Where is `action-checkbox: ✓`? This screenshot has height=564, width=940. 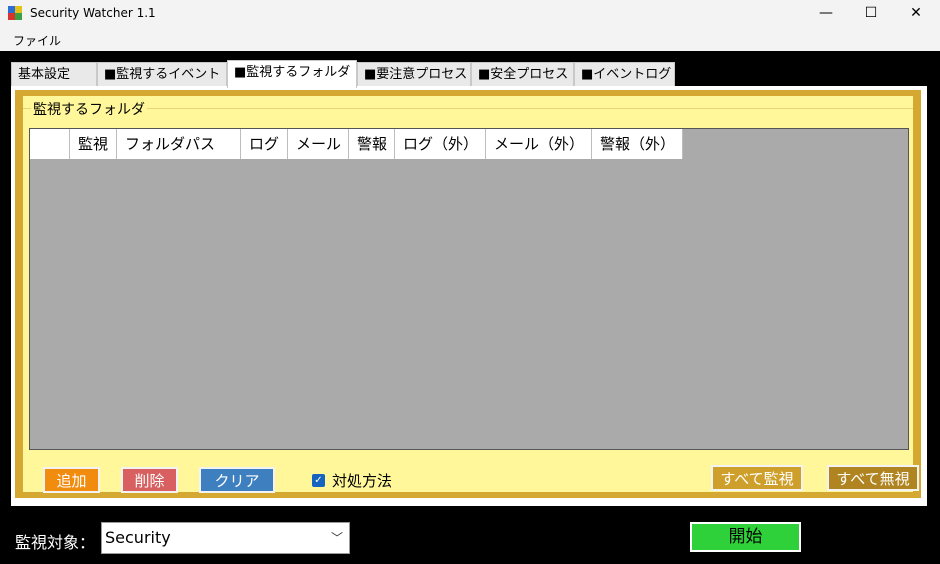 action-checkbox: ✓ is located at coordinates (318, 480).